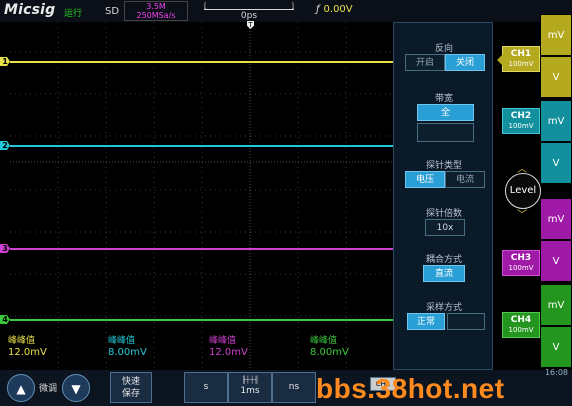 This screenshot has width=572, height=406. What do you see at coordinates (465, 62) in the screenshot?
I see `invert-off-option: 关闭` at bounding box center [465, 62].